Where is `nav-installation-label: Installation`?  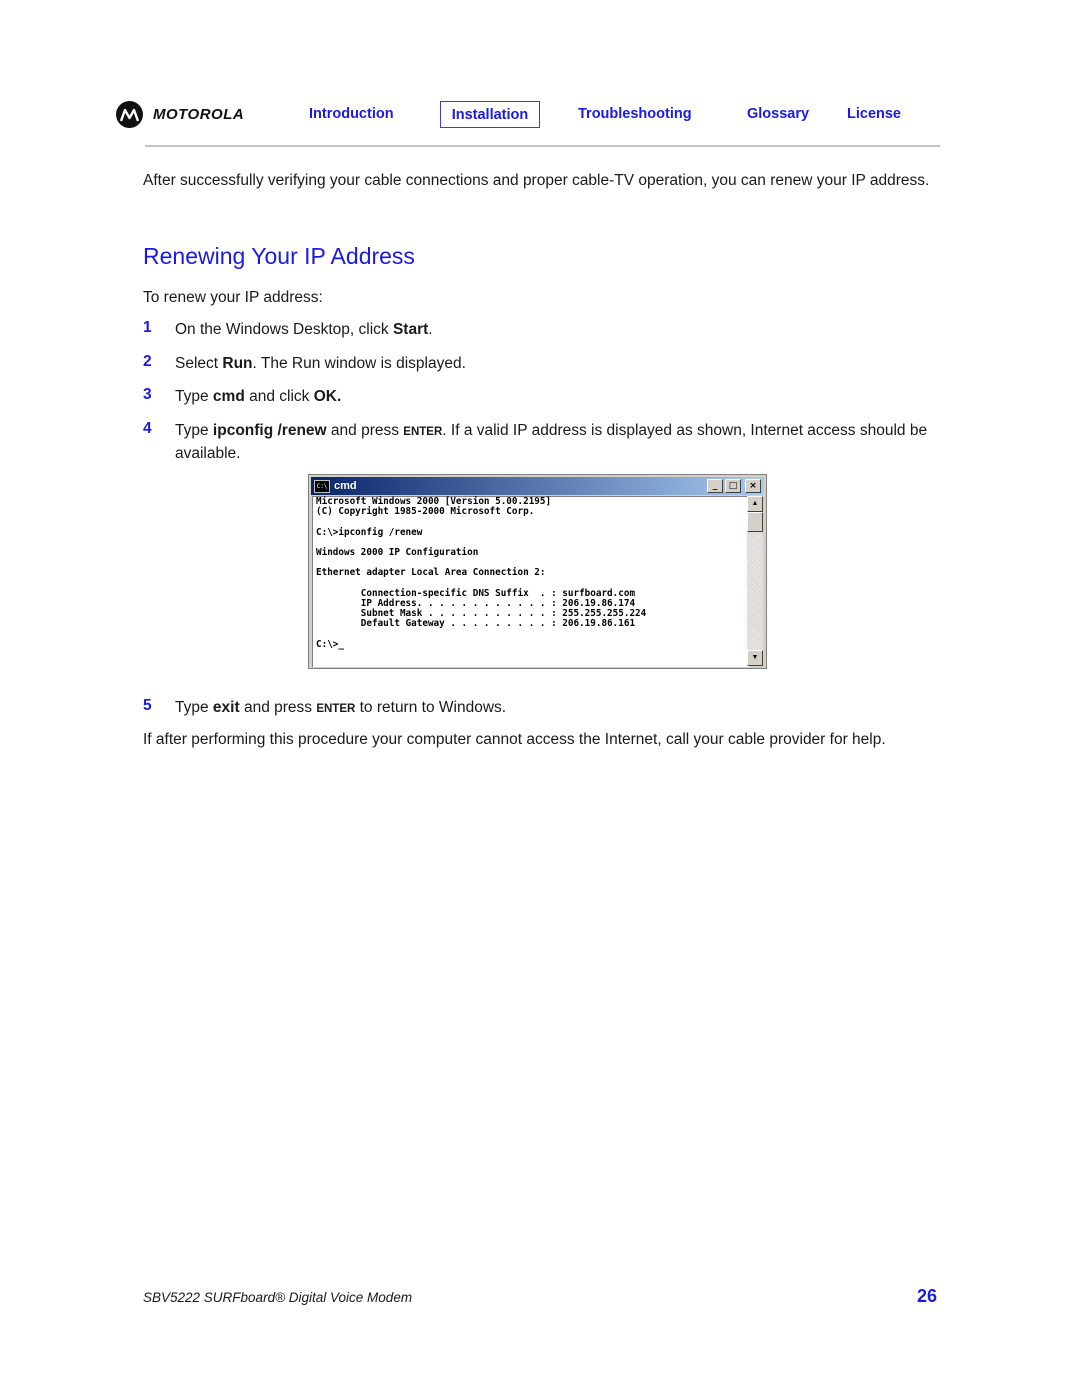
nav-installation-label: Installation is located at coordinates (490, 114).